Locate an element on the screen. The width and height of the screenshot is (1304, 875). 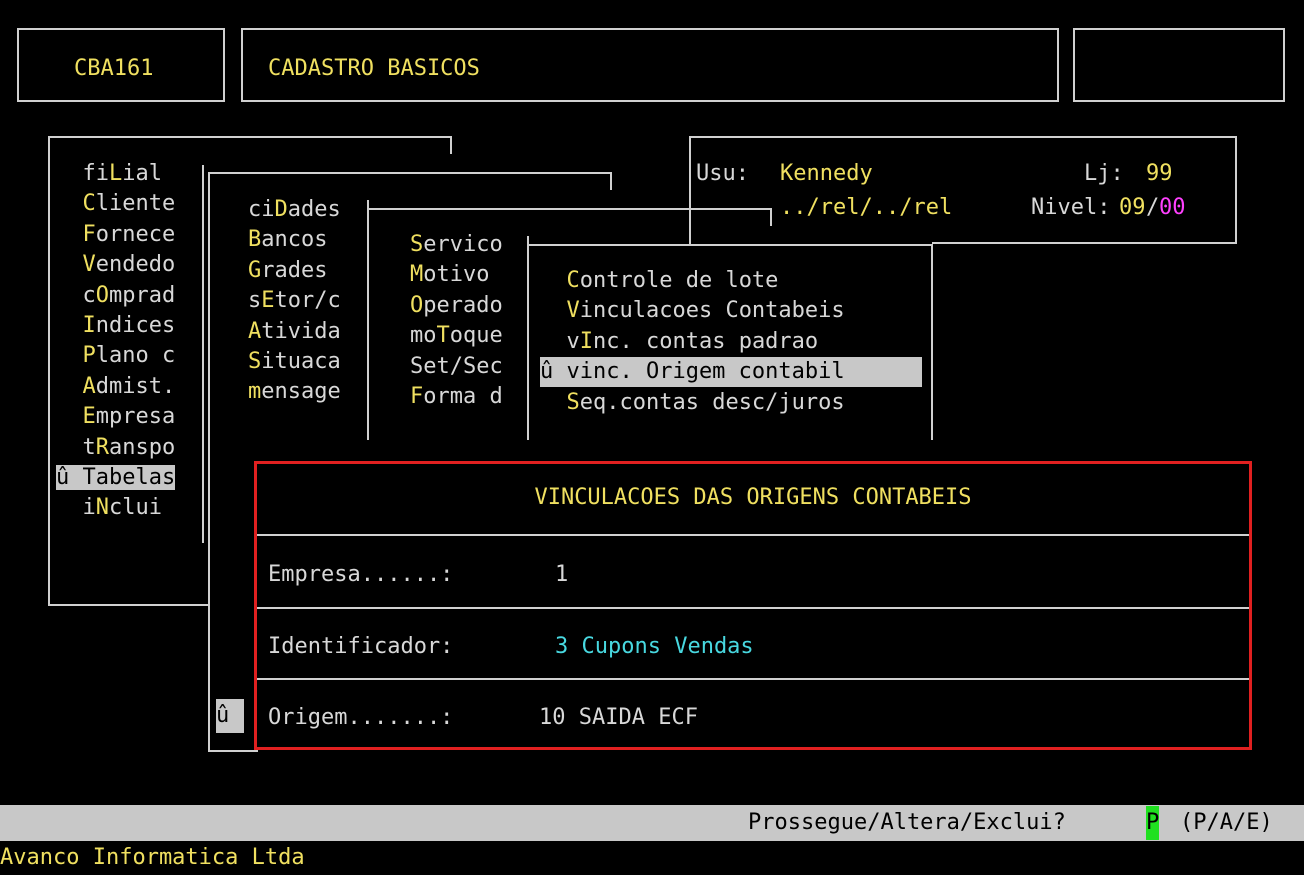
menu-item-vinc-contas-padrao: vInc. contas padrao is located at coordinates (731, 342).